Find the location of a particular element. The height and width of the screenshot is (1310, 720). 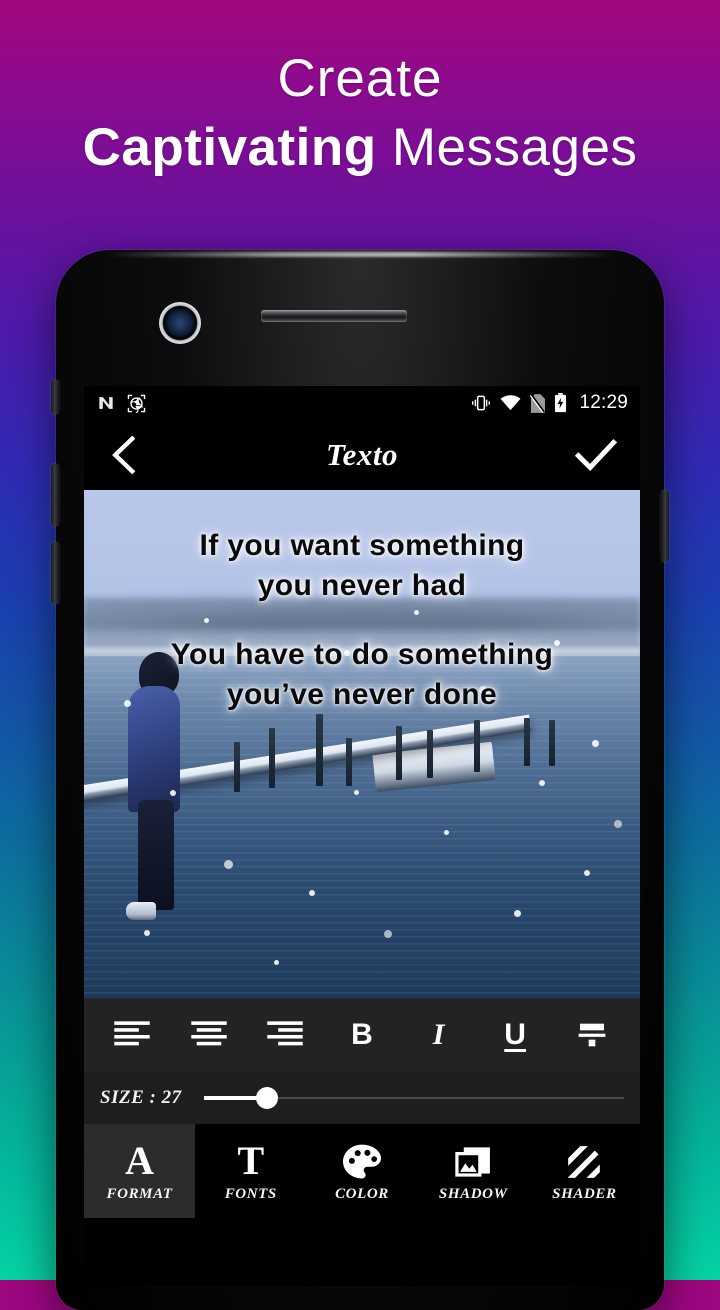

underline-glyph: U is located at coordinates (515, 1034).